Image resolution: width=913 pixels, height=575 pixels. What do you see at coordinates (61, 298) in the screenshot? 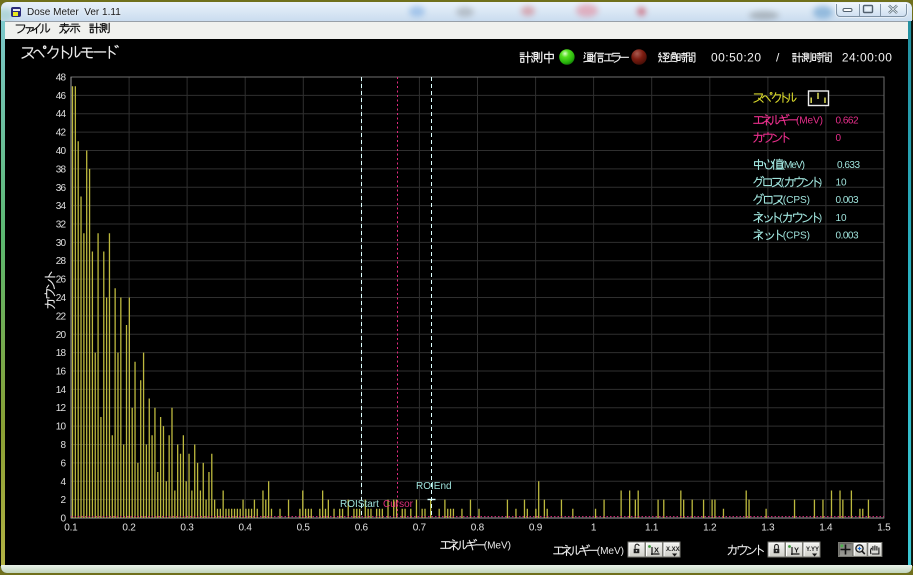
I see `svg-text: 24` at bounding box center [61, 298].